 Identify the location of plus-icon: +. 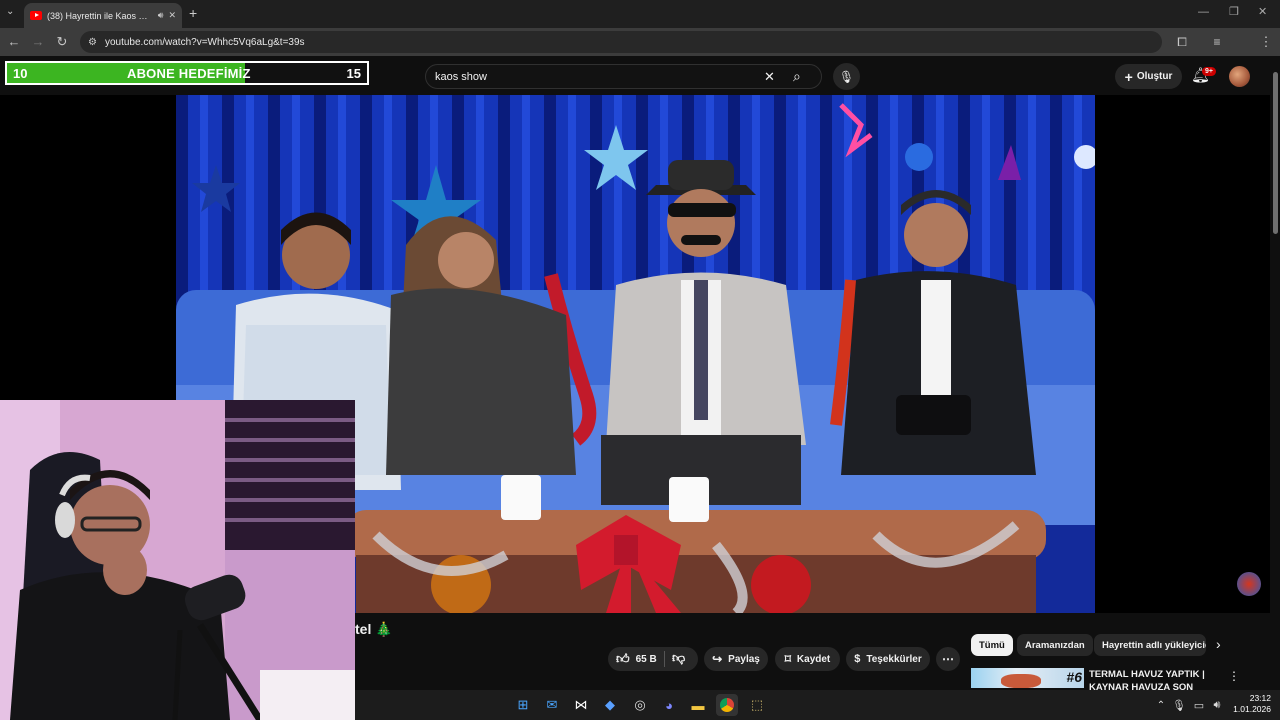
(1128, 76).